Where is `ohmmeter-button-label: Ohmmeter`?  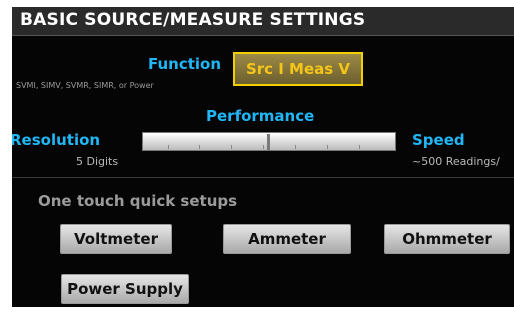
ohmmeter-button-label: Ohmmeter is located at coordinates (447, 239).